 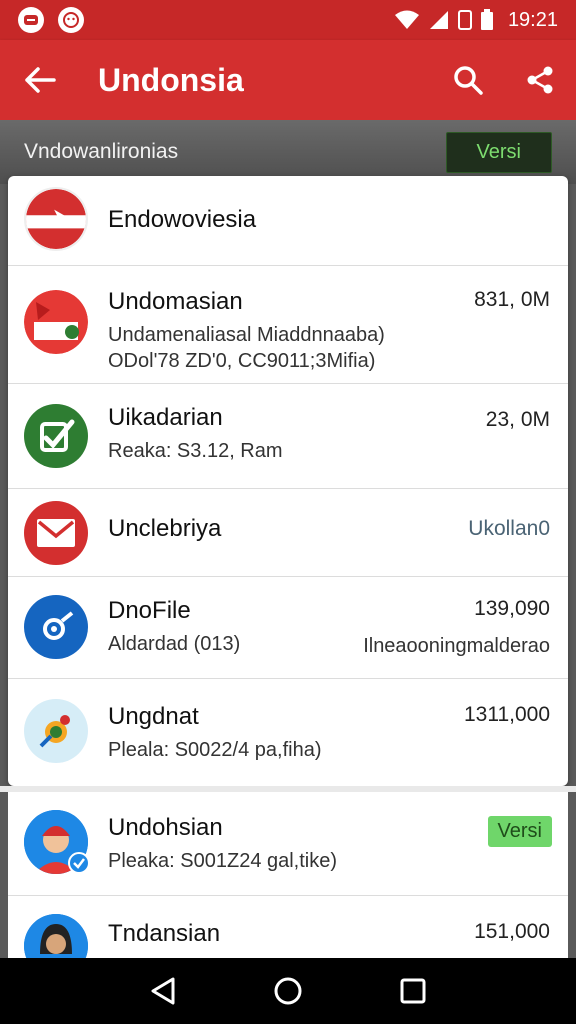 What do you see at coordinates (31, 20) in the screenshot?
I see `notification-icon` at bounding box center [31, 20].